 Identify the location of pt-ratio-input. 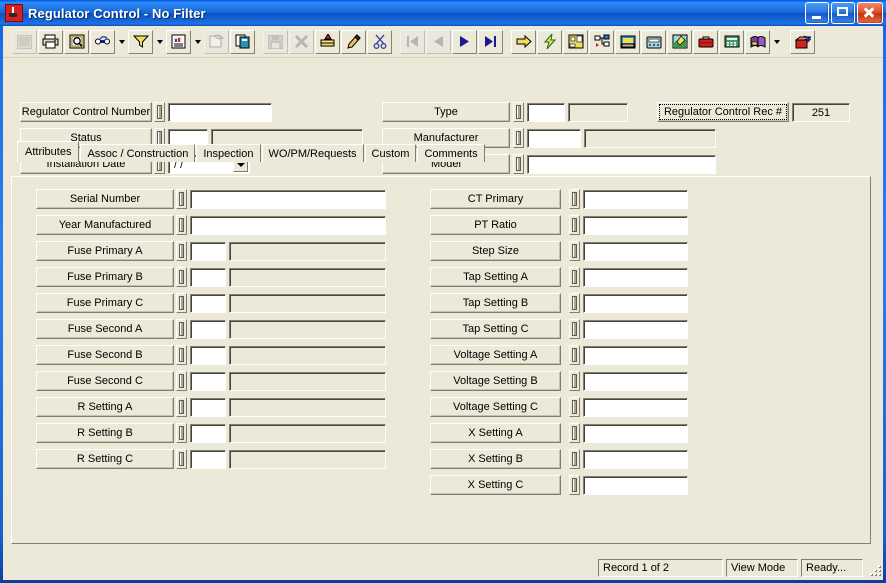
(635, 225).